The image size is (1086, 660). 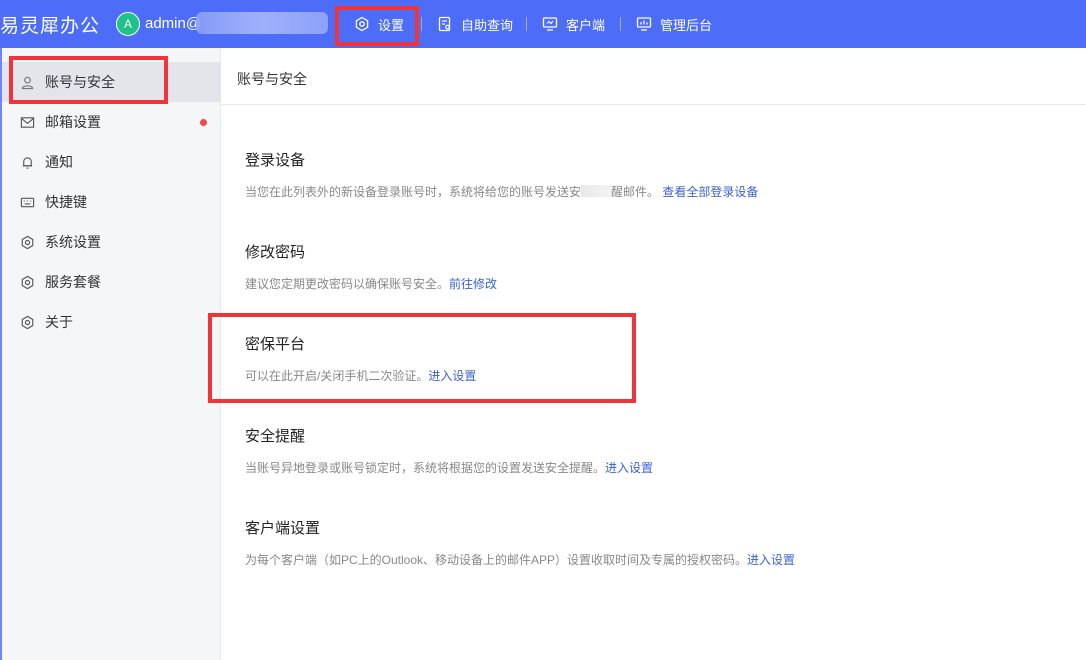 What do you see at coordinates (635, 192) in the screenshot?
I see `description-text: 醒邮件。` at bounding box center [635, 192].